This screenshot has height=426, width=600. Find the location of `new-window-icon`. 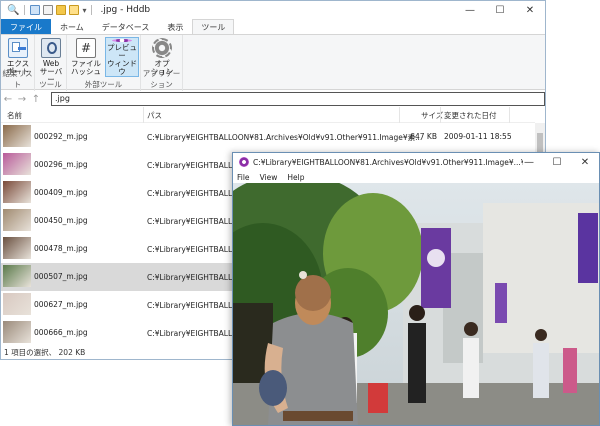

new-window-icon is located at coordinates (35, 10).